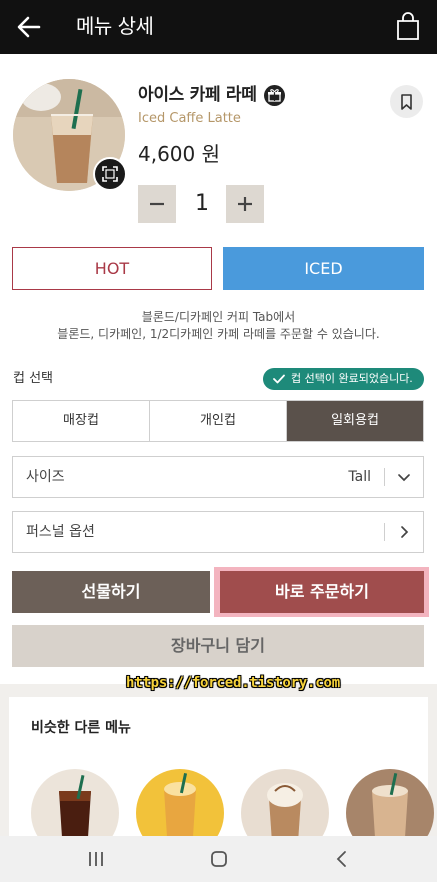 This screenshot has height=882, width=437. Describe the element at coordinates (112, 268) in the screenshot. I see `hot-option-button: HOT` at that location.